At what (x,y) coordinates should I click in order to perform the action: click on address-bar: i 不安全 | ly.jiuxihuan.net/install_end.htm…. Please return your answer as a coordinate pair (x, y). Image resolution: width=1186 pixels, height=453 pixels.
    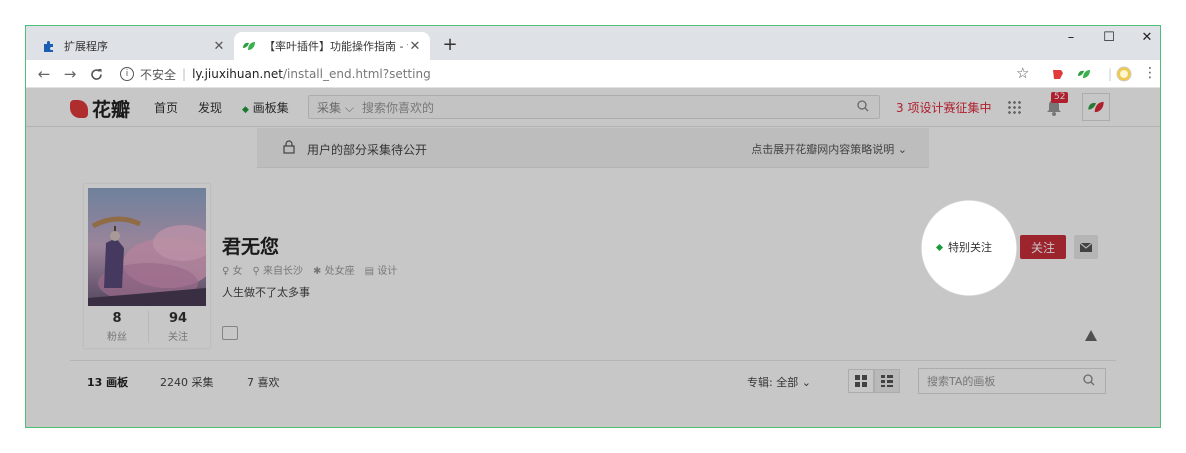
    Looking at the image, I should click on (569, 74).